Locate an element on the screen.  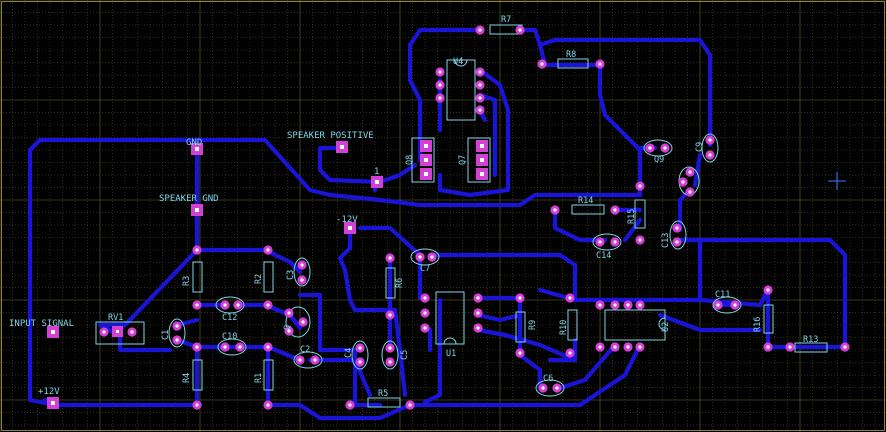
label-rv1: RV1 is located at coordinates (115, 318).